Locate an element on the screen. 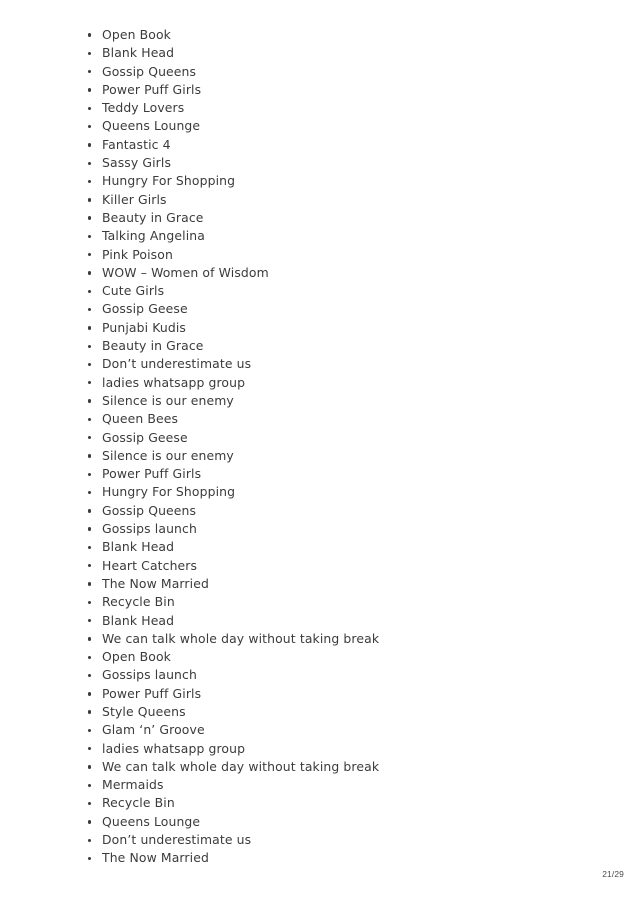 The height and width of the screenshot is (903, 638). list-item-label: Heart Catchers is located at coordinates (150, 565).